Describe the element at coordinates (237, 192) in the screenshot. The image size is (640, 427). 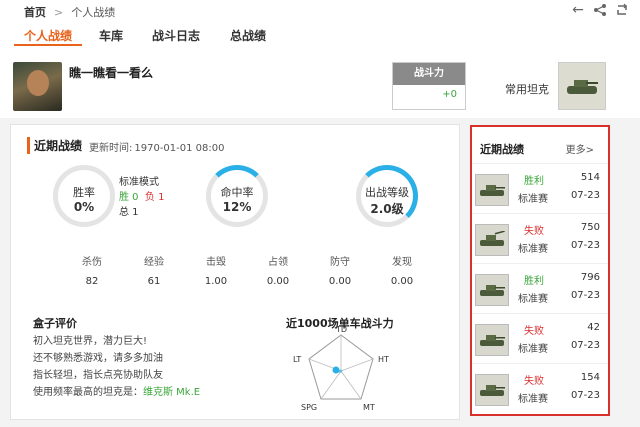
I see `hit-rate-label: 命中率` at that location.